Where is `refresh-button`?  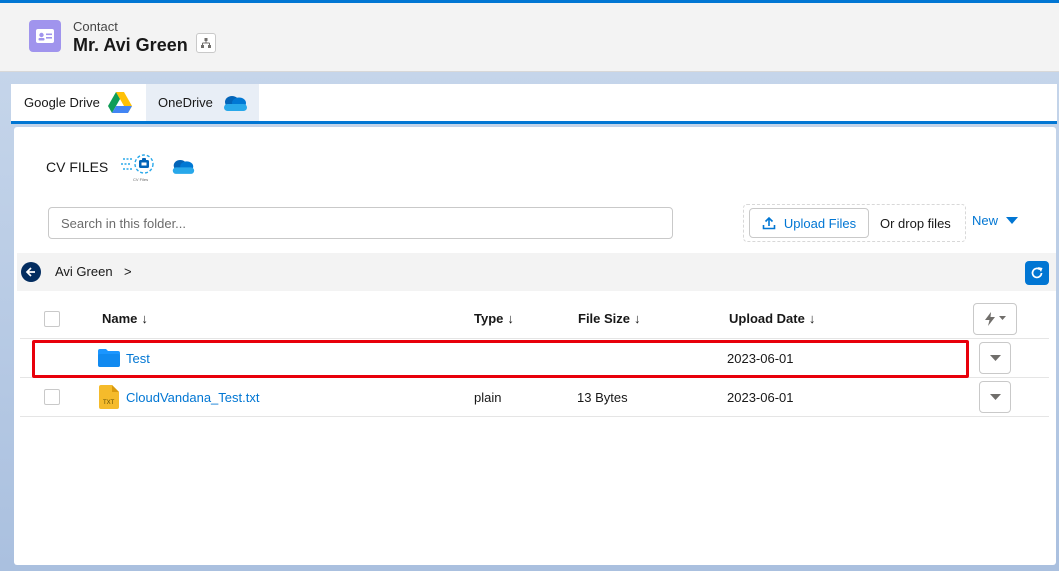
refresh-button is located at coordinates (1037, 273).